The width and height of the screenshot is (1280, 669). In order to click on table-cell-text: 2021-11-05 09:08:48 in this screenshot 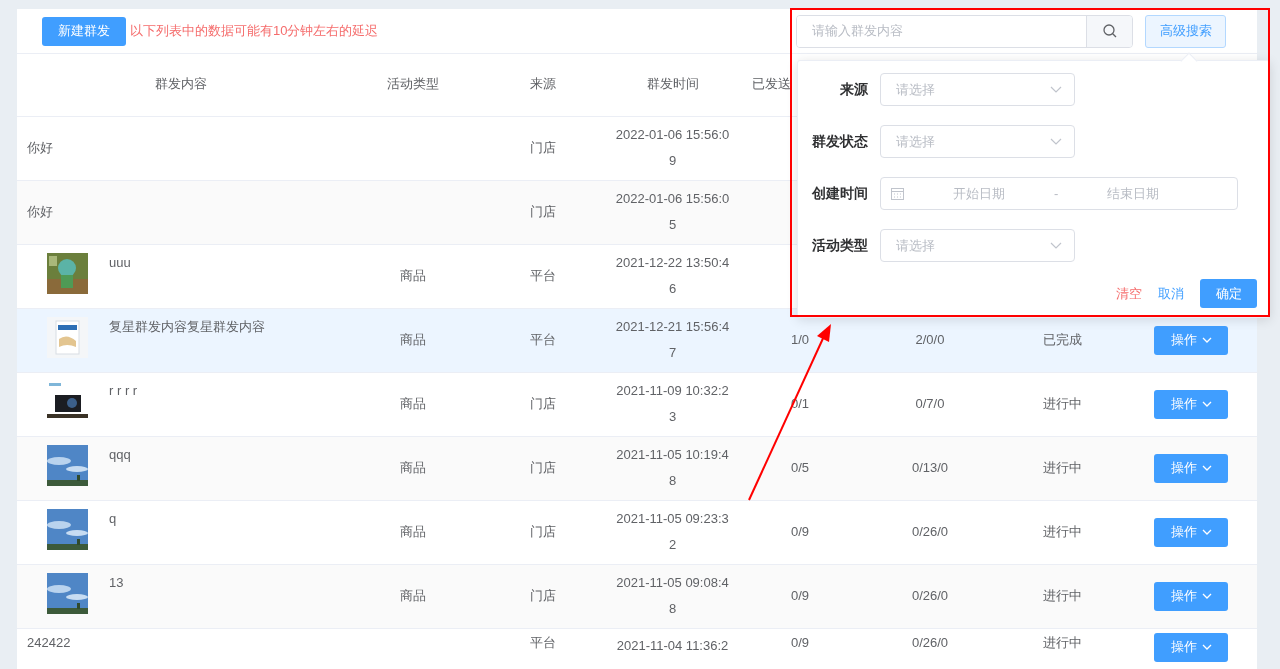, I will do `click(672, 596)`.